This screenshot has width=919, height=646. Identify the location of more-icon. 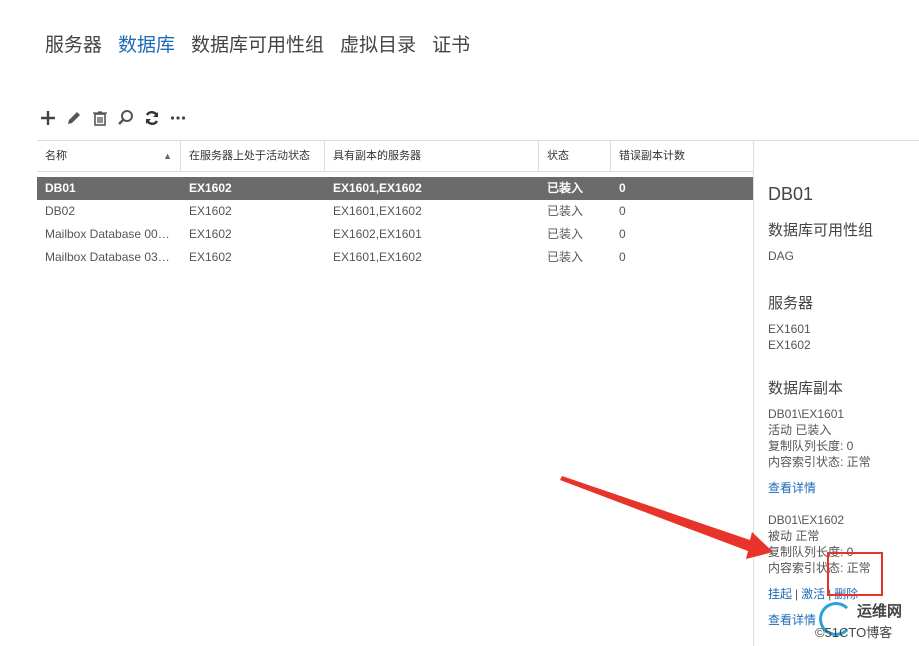
(178, 118).